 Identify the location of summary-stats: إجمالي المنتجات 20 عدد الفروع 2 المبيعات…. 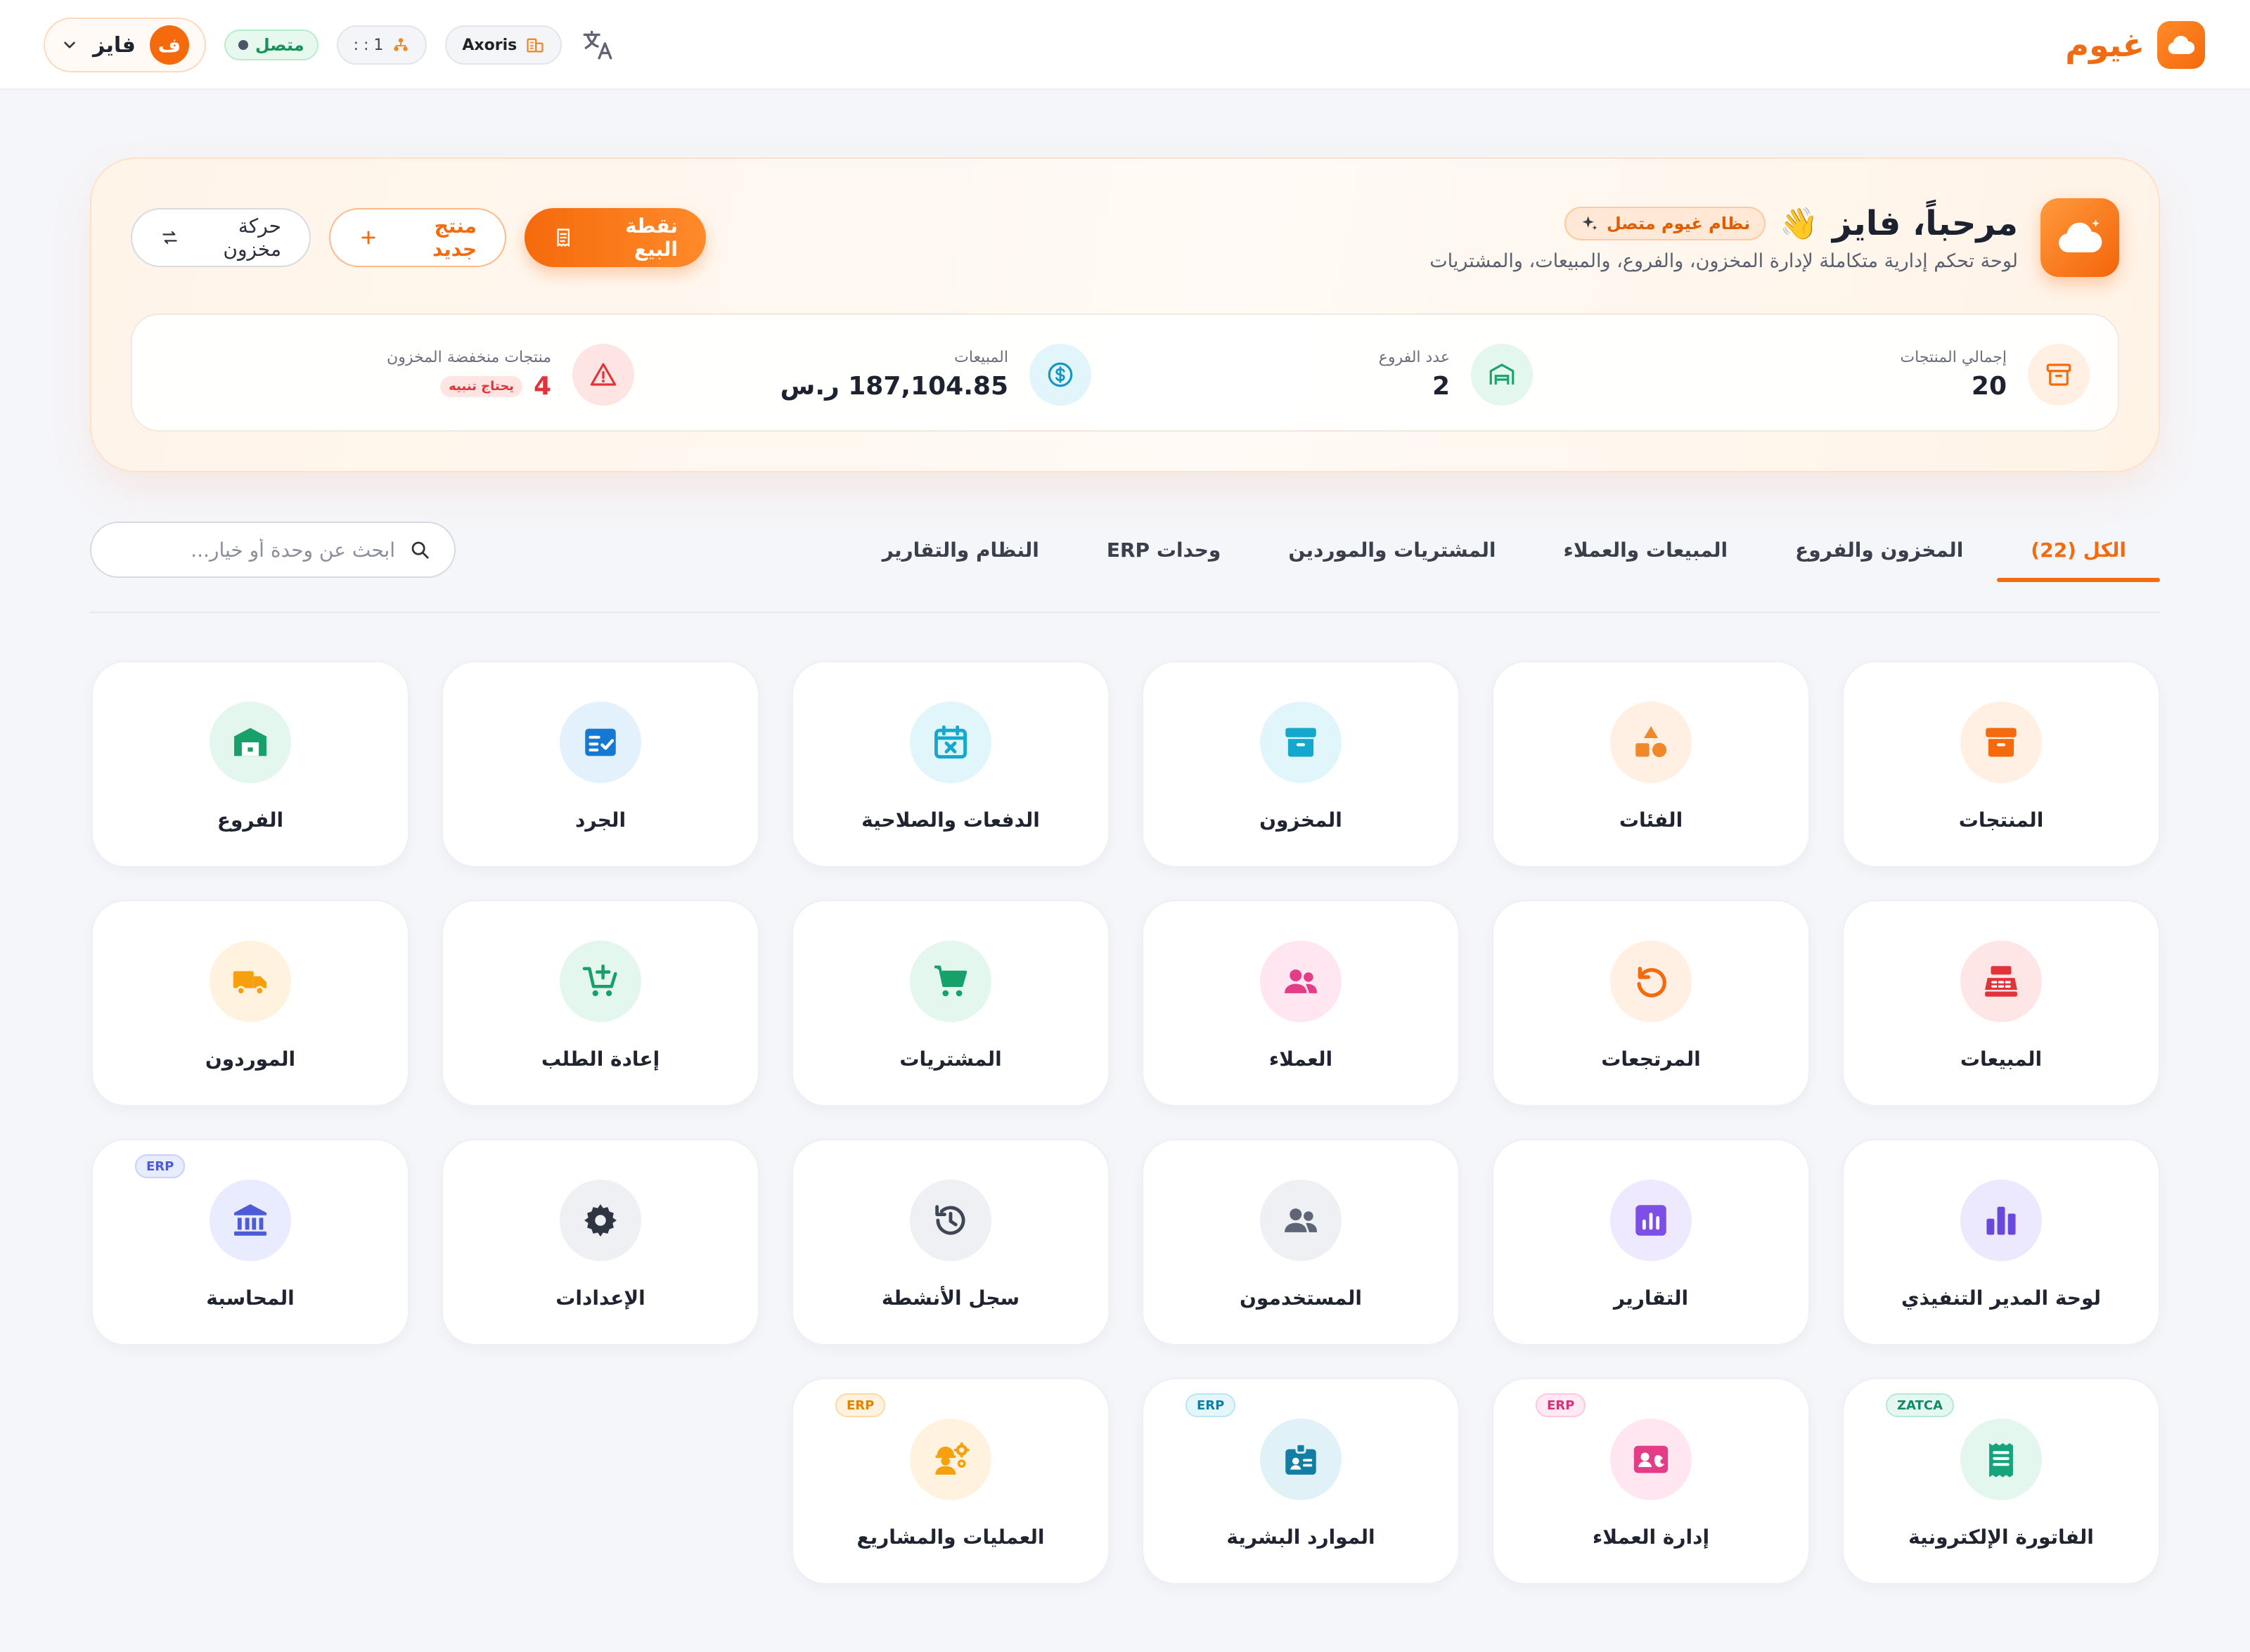
(1125, 373).